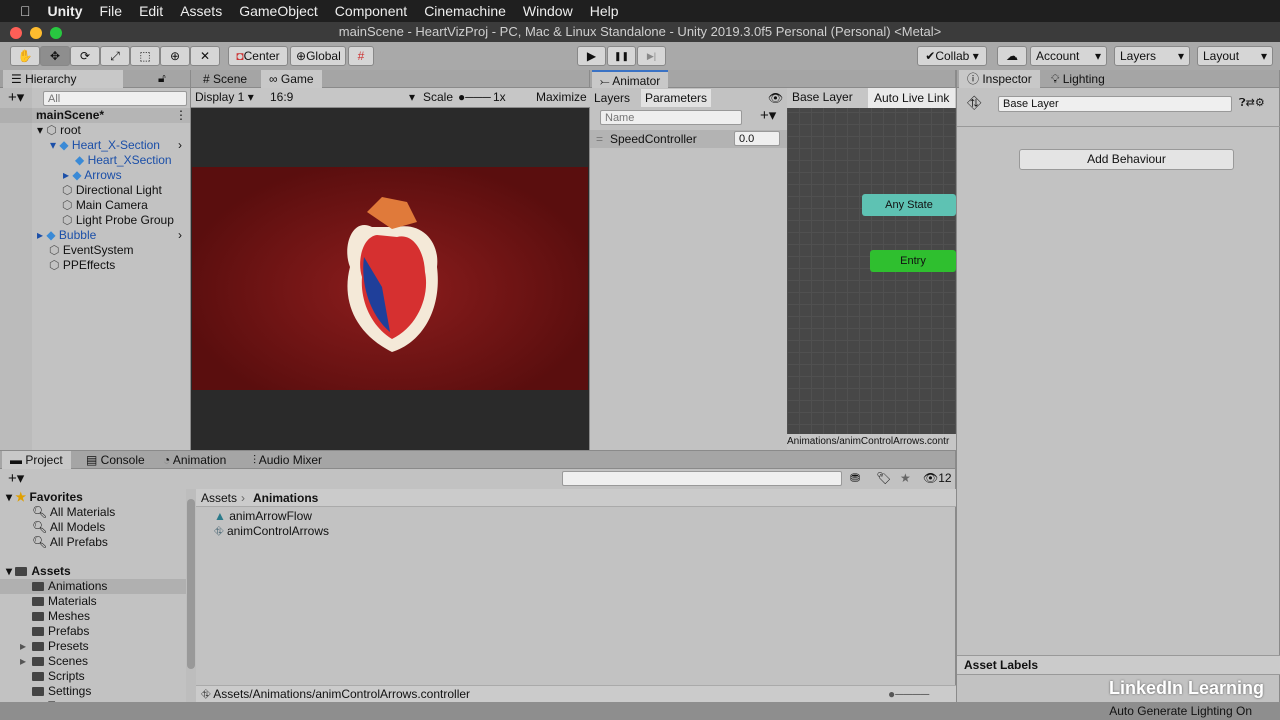  I want to click on favorite-star-icon: ★, so click(905, 478).